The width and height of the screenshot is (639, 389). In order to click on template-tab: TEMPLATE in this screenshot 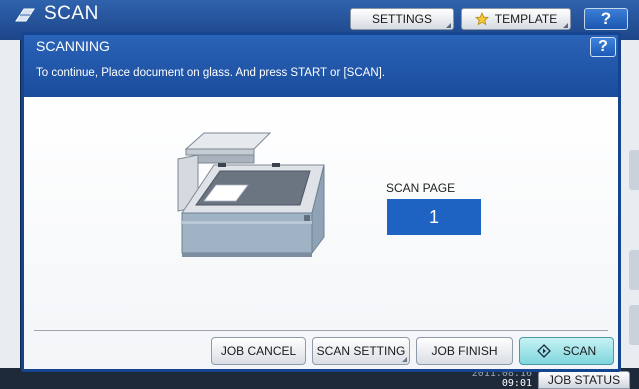, I will do `click(516, 19)`.